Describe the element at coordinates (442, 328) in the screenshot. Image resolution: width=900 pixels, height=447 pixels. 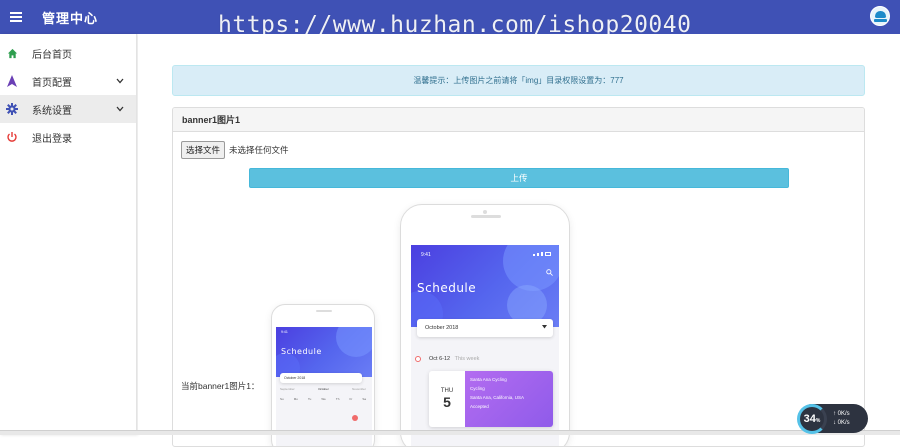
I see `month-value: October 2018` at that location.